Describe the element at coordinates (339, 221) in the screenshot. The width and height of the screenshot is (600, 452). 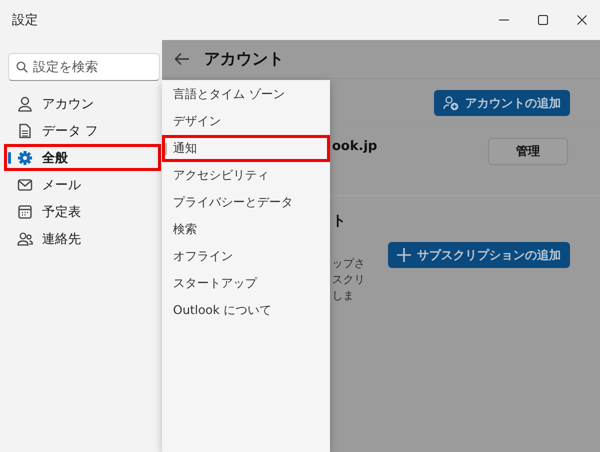
I see `section-heading: ト` at that location.